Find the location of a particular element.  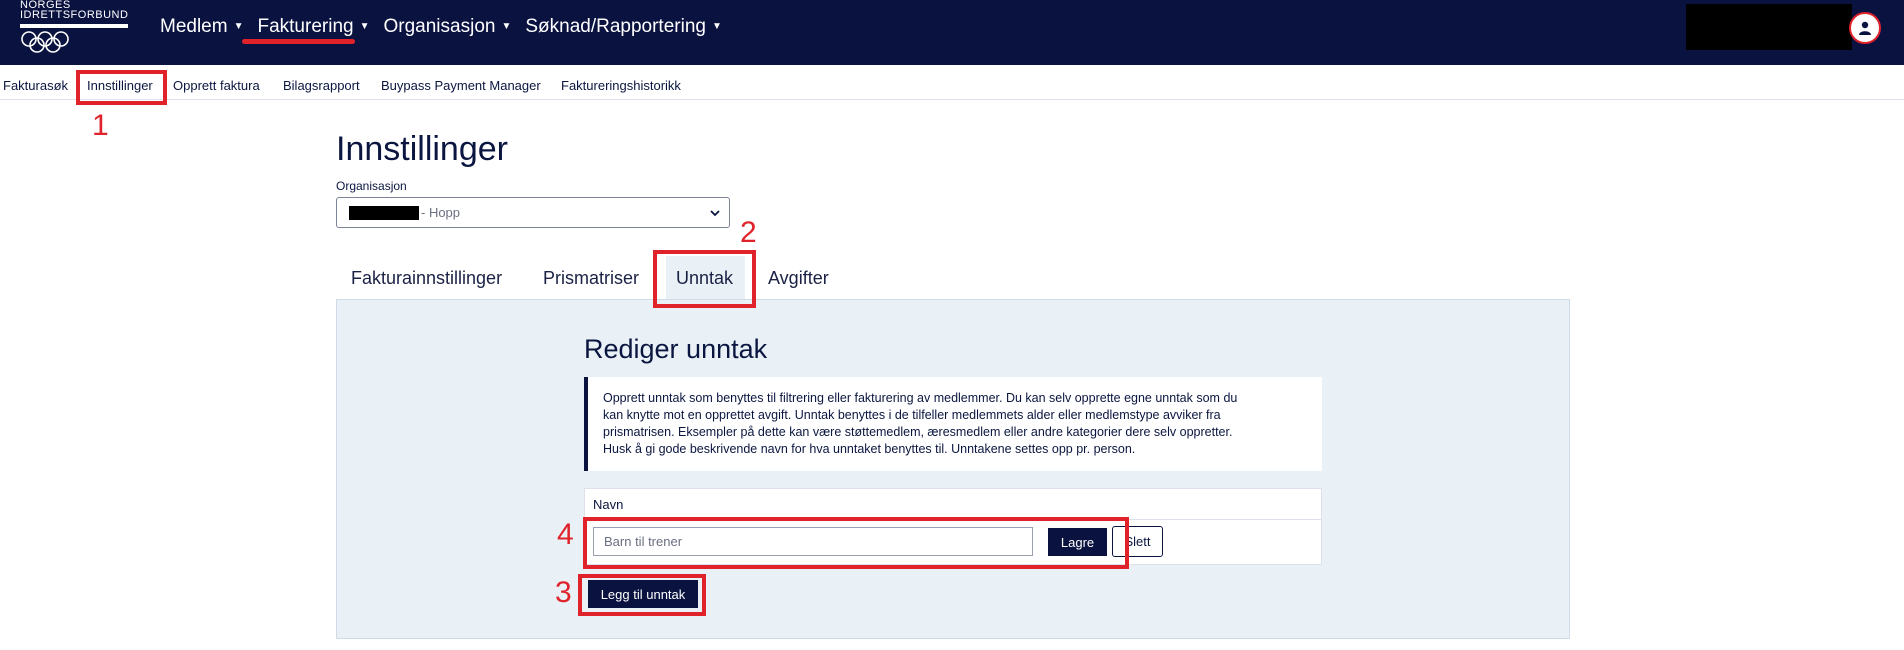

sub-nav-buypass-payment-manager: Buypass Payment Manager is located at coordinates (461, 85).